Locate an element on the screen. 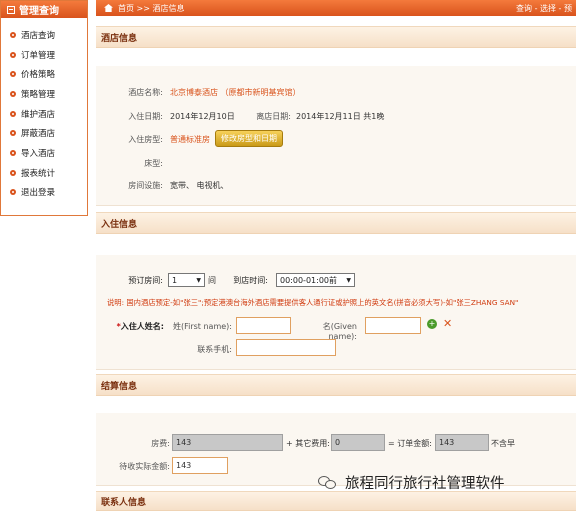 This screenshot has height=511, width=576. checkout-date-label: 离店日期: is located at coordinates (273, 116).